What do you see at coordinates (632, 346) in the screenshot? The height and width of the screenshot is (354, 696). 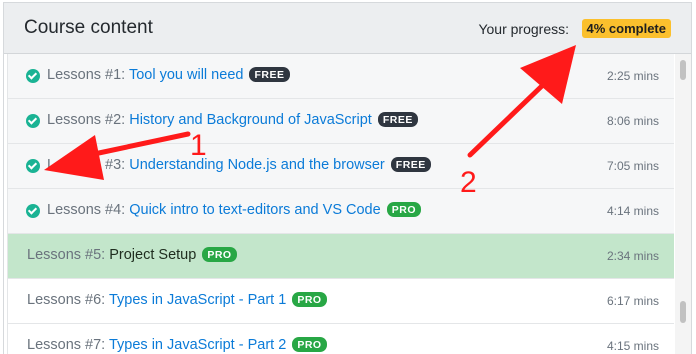 I see `lesson-duration: 4:15 mins` at bounding box center [632, 346].